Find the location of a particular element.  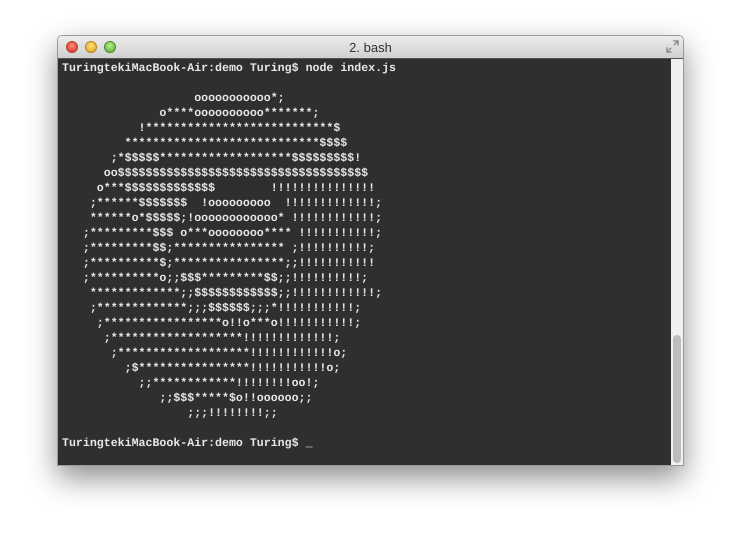

ascii-art-line: ;*****************o!!o***o!!!!!!!!!!!; is located at coordinates (229, 323).